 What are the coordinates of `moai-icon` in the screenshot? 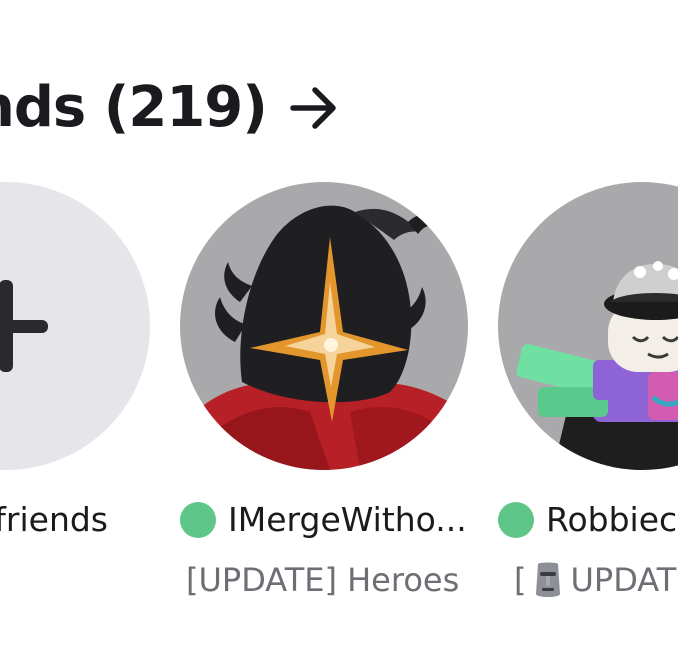 It's located at (548, 580).